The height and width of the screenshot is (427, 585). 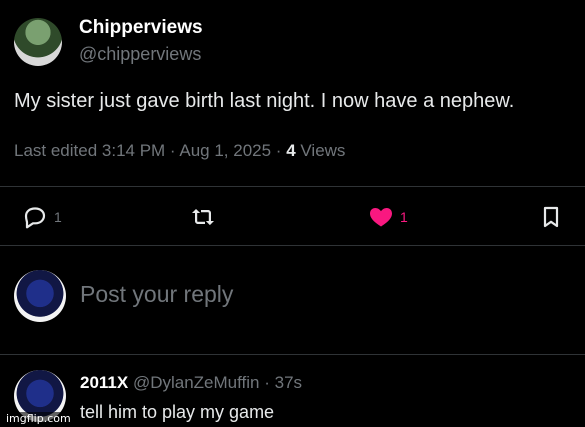 I want to click on comment-text: tell him to play my game, so click(x=177, y=412).